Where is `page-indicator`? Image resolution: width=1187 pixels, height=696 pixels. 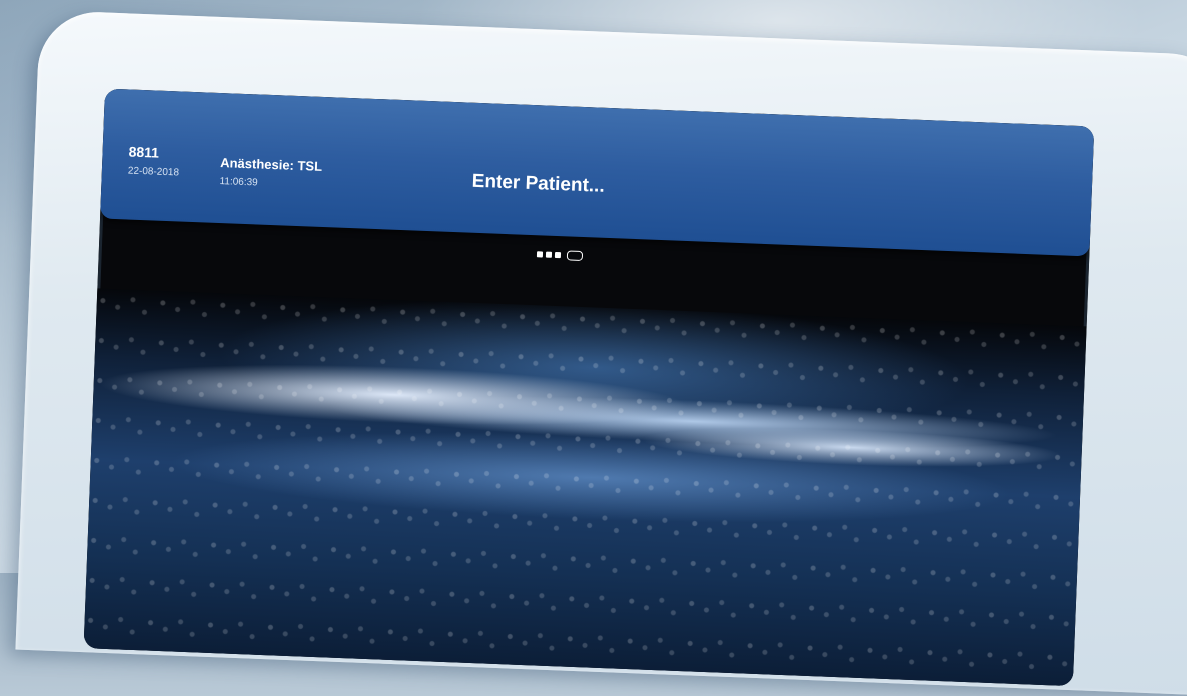 page-indicator is located at coordinates (560, 255).